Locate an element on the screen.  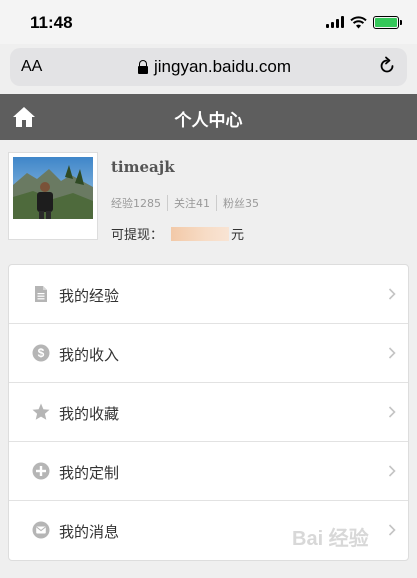
lock-icon is located at coordinates (143, 67).